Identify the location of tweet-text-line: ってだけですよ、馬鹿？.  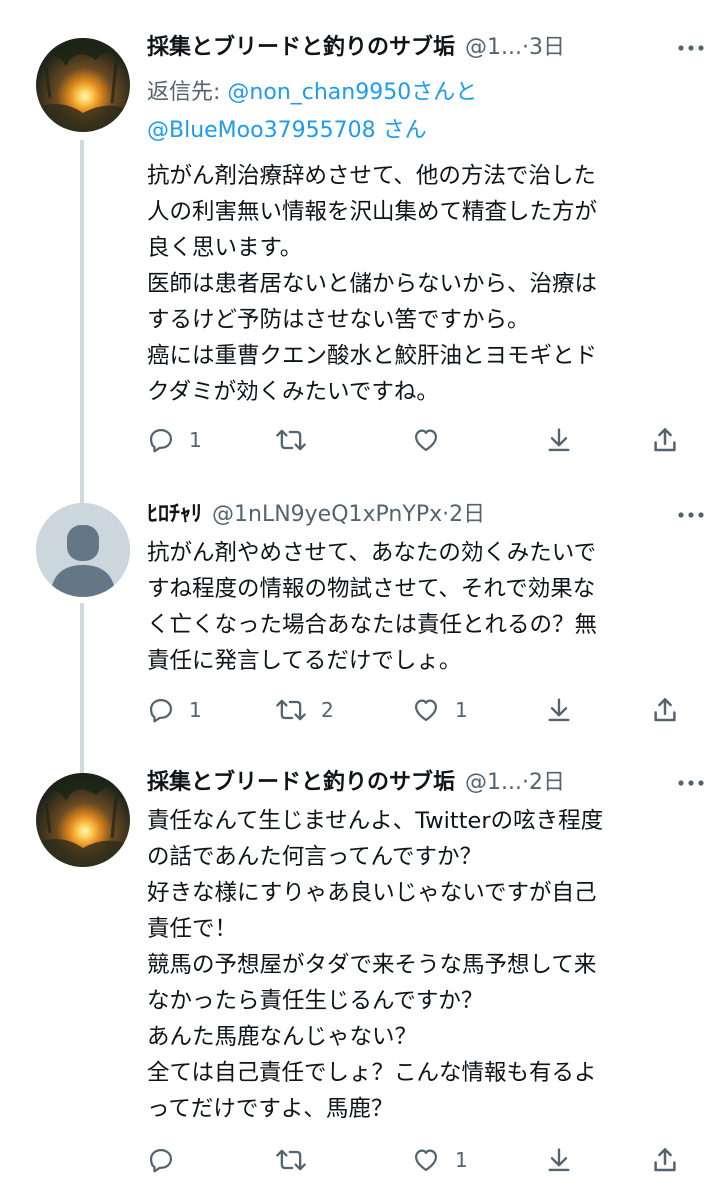
(270, 1109).